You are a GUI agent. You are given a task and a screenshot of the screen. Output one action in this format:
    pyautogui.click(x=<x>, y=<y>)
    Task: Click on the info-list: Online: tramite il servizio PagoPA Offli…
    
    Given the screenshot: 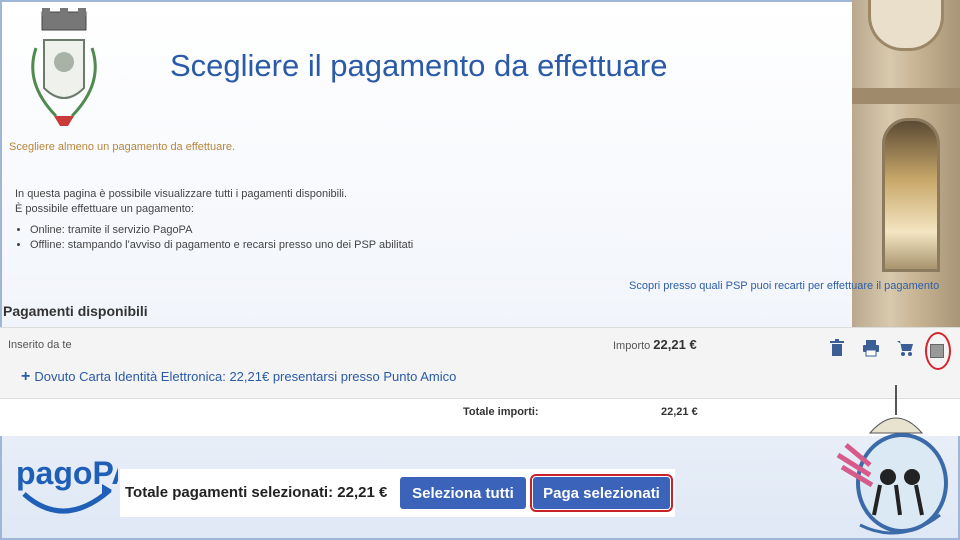 What is the action you would take?
    pyautogui.click(x=214, y=238)
    